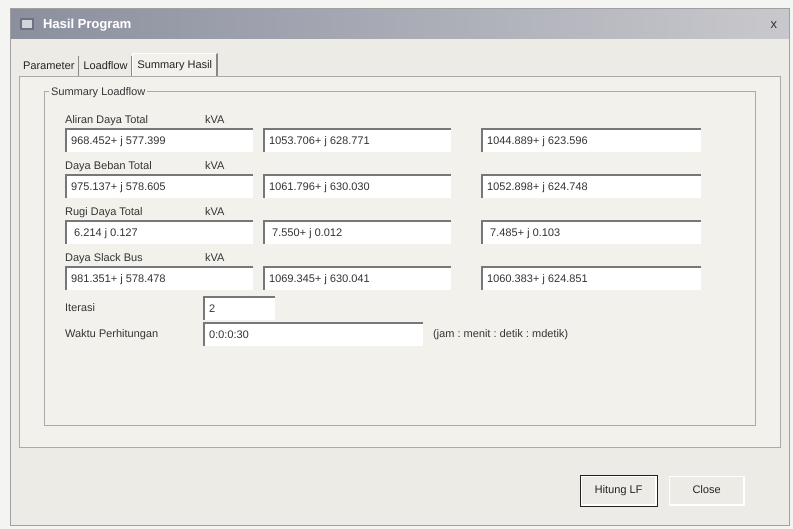  I want to click on field-label: Waktu Perhitungan, so click(112, 334).